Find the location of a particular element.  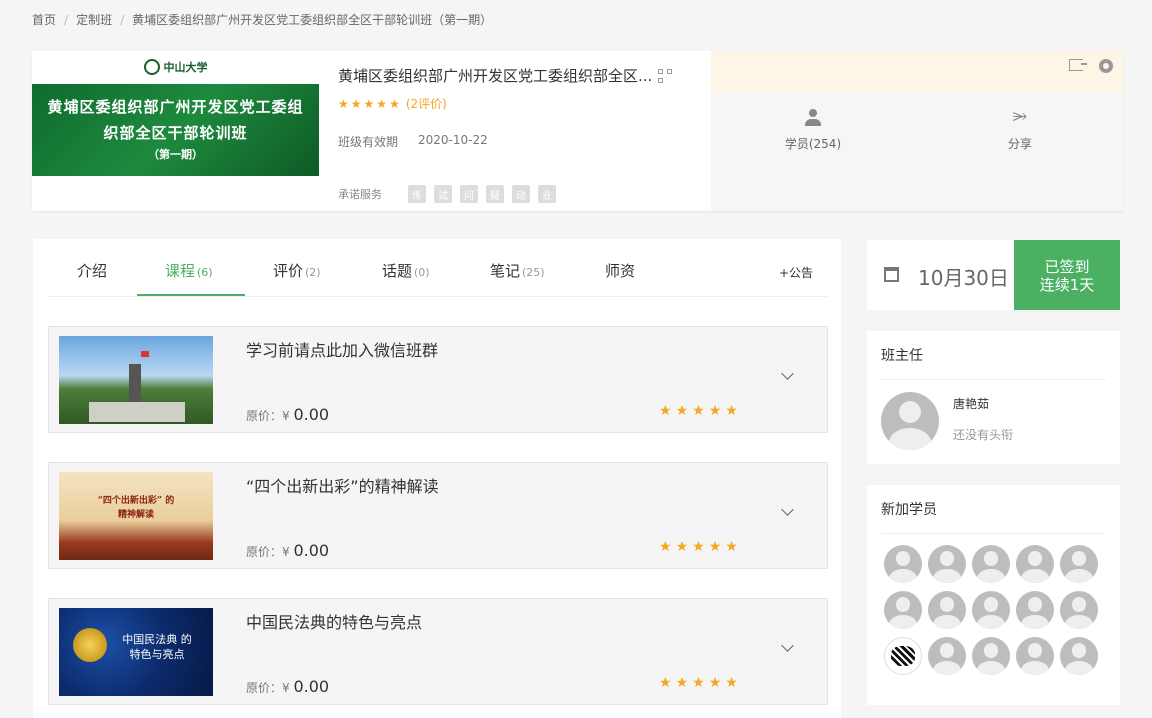

course-item: 学习前请点此加入微信班群 原价：¥ 0.00 ★ ★ ★ ★ ★ is located at coordinates (438, 379).